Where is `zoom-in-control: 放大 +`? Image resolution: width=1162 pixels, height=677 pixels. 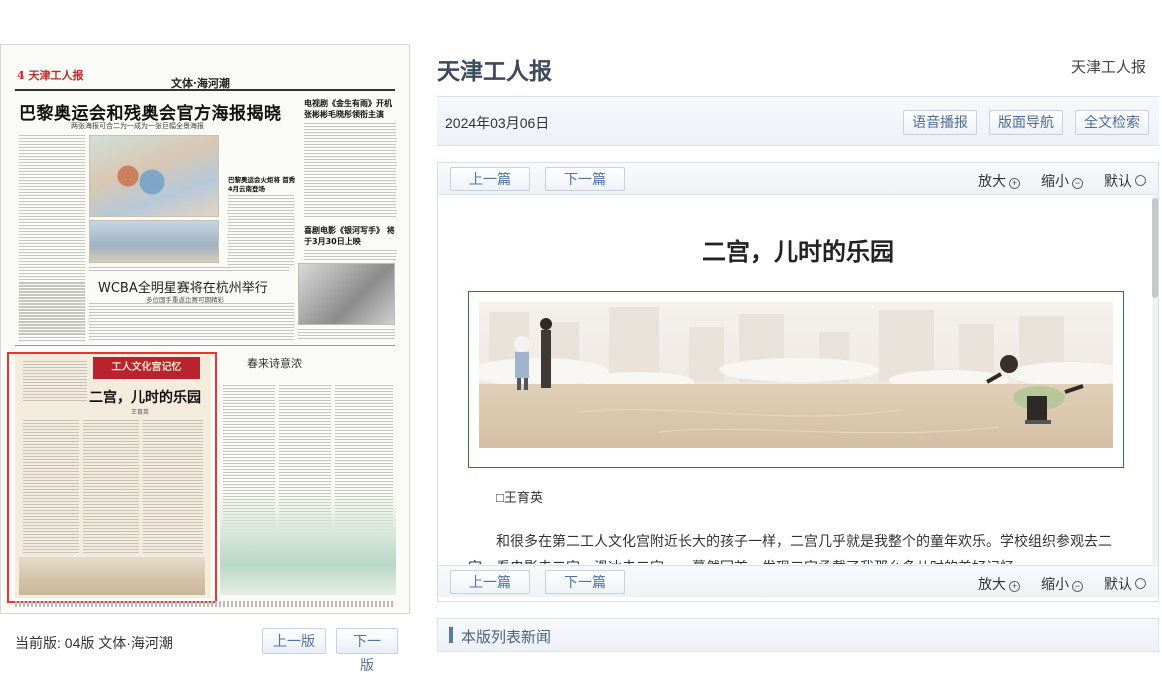 zoom-in-control: 放大 + is located at coordinates (999, 181).